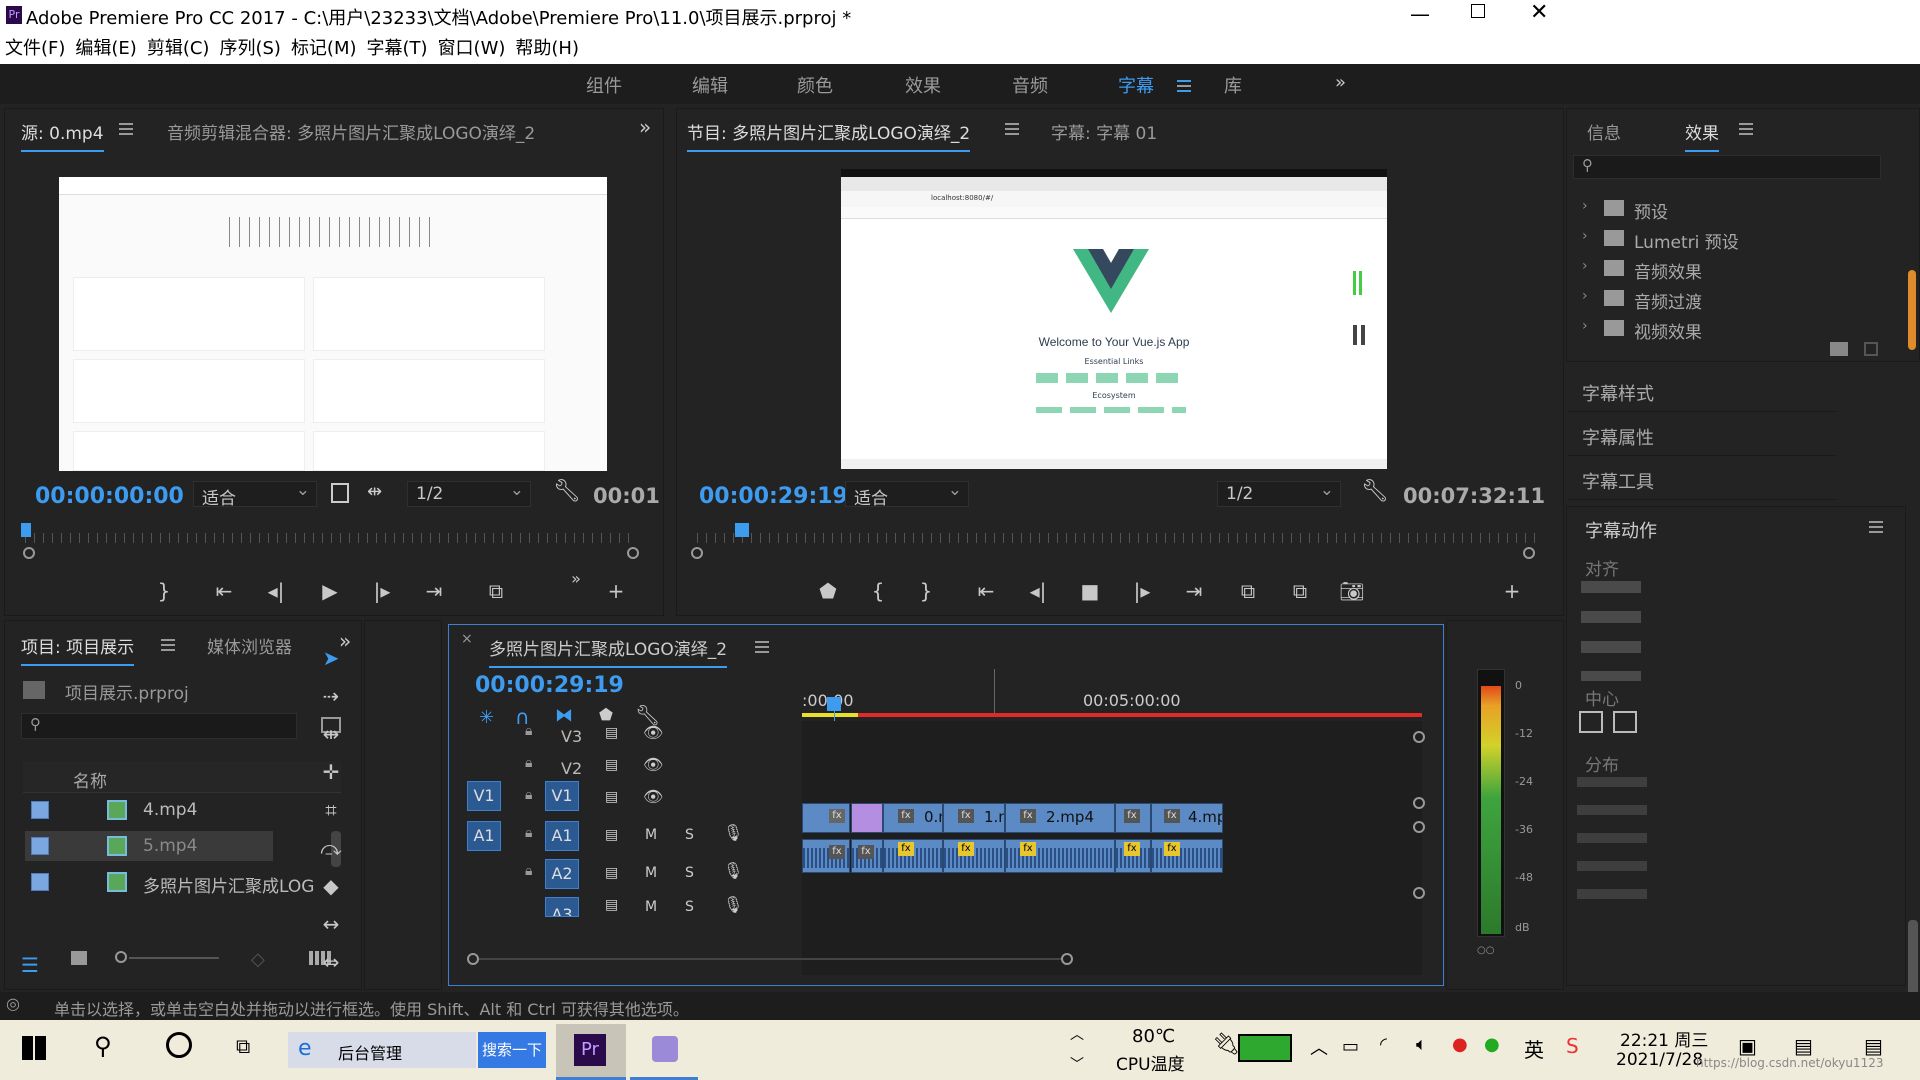 This screenshot has width=1920, height=1080. I want to click on video-clip-0: fx 0.mp4, so click(913, 818).